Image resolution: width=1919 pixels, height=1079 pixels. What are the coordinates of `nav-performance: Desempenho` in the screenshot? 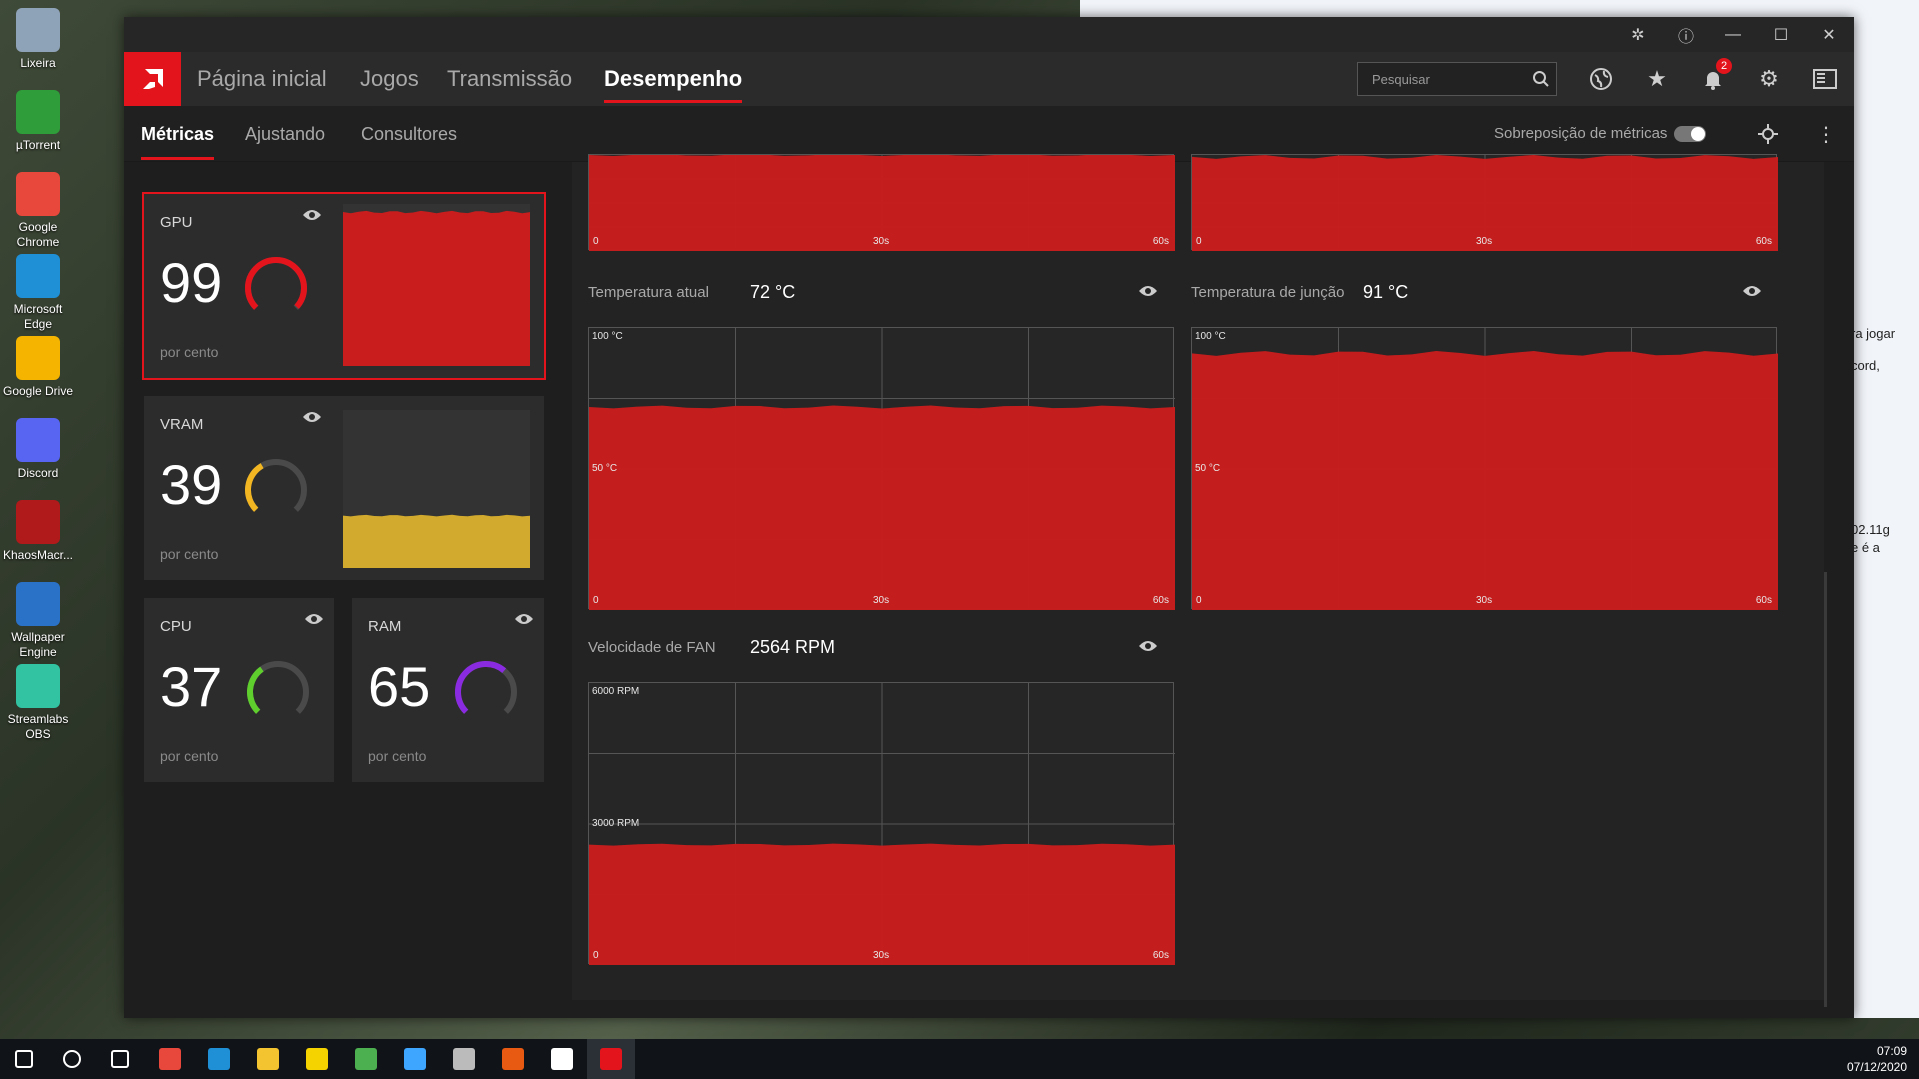 It's located at (673, 79).